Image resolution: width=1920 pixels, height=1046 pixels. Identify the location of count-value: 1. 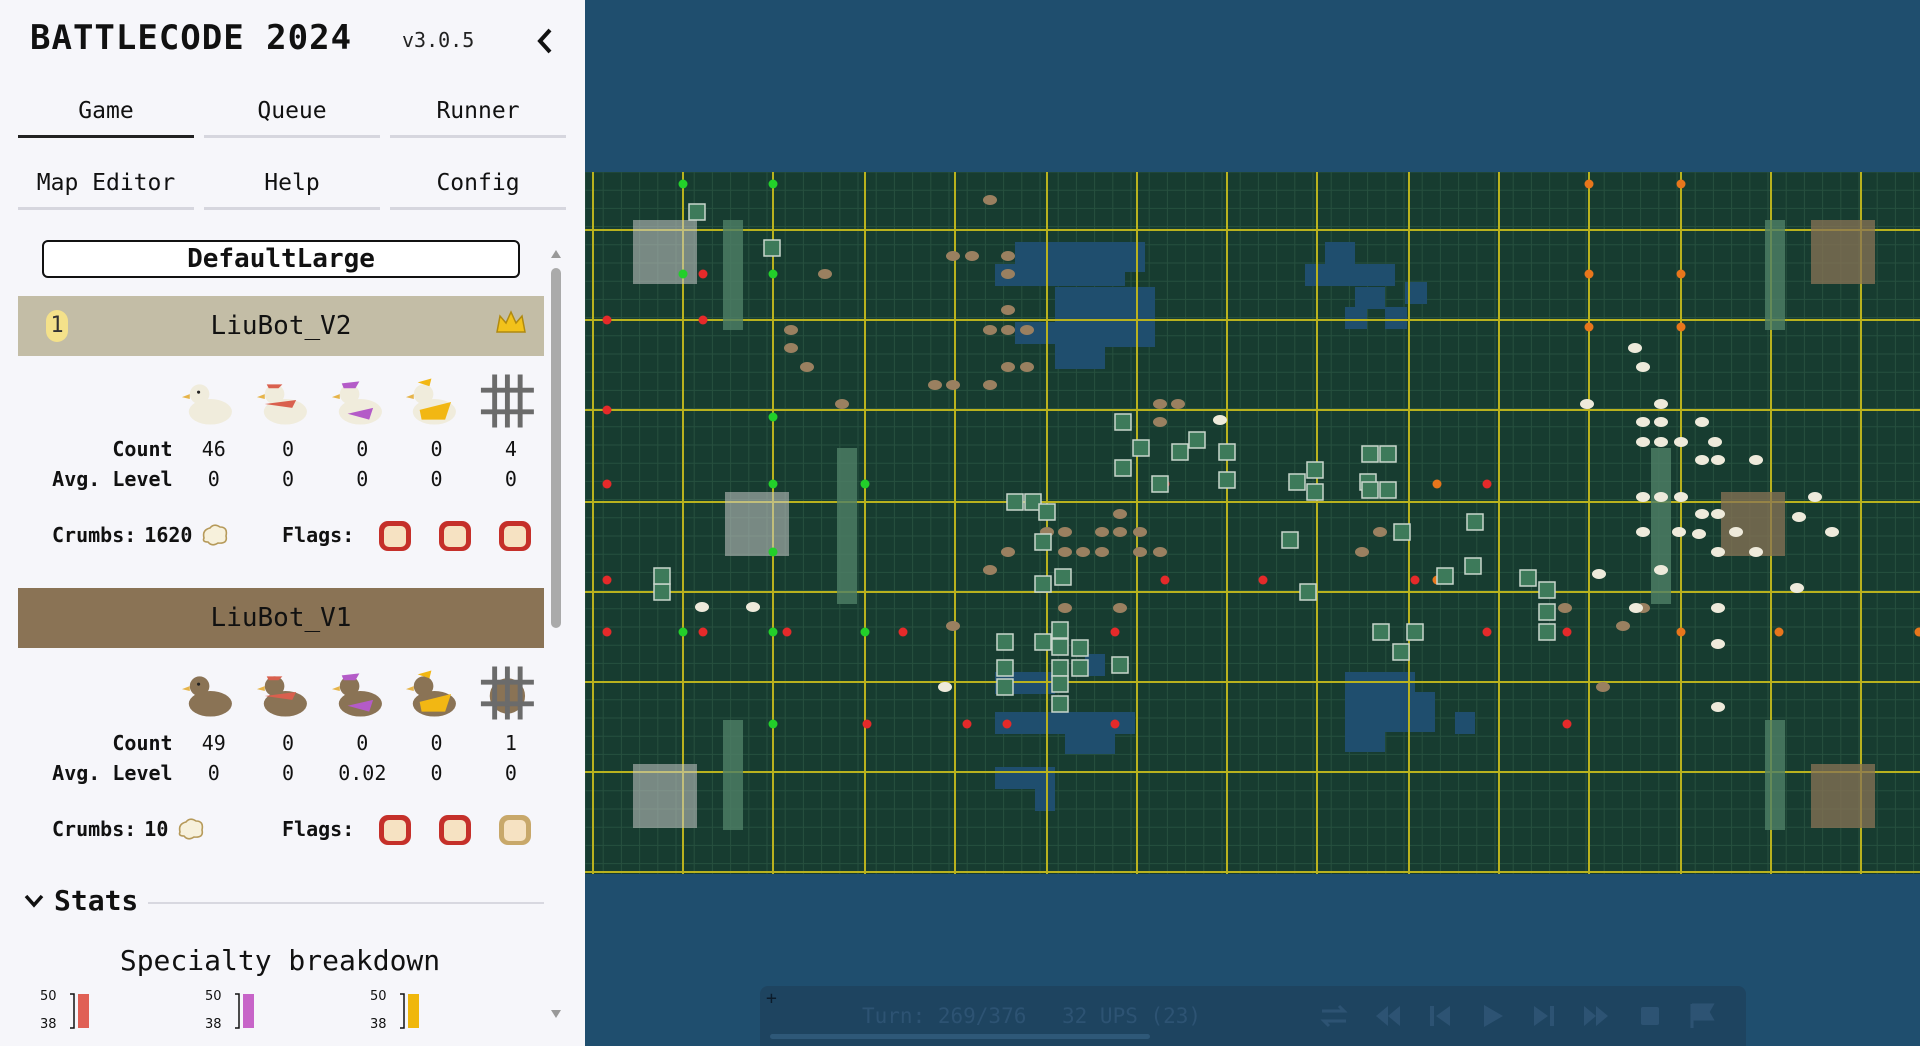
(510, 743).